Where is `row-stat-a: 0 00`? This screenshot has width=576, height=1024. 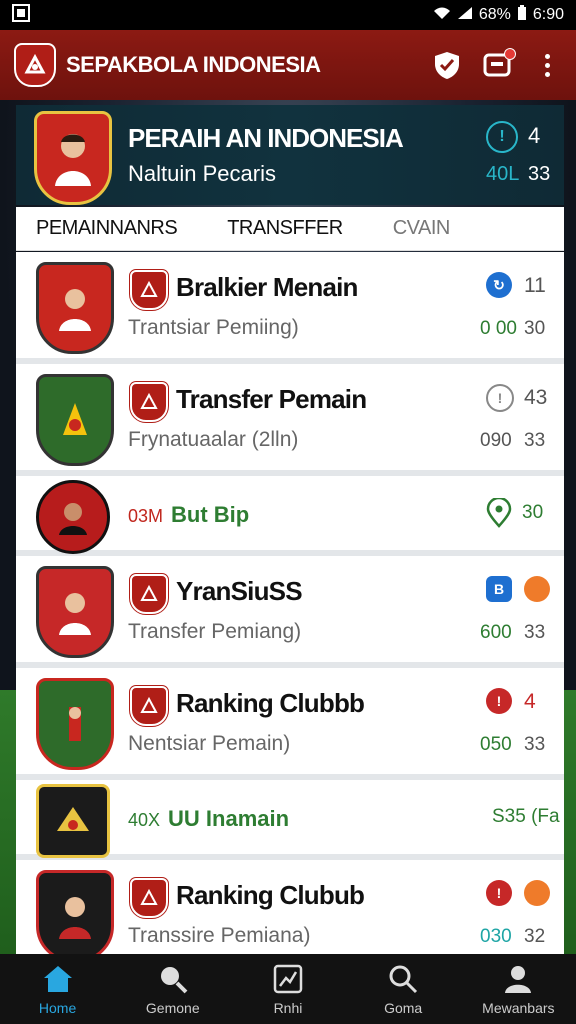 row-stat-a: 0 00 is located at coordinates (498, 328).